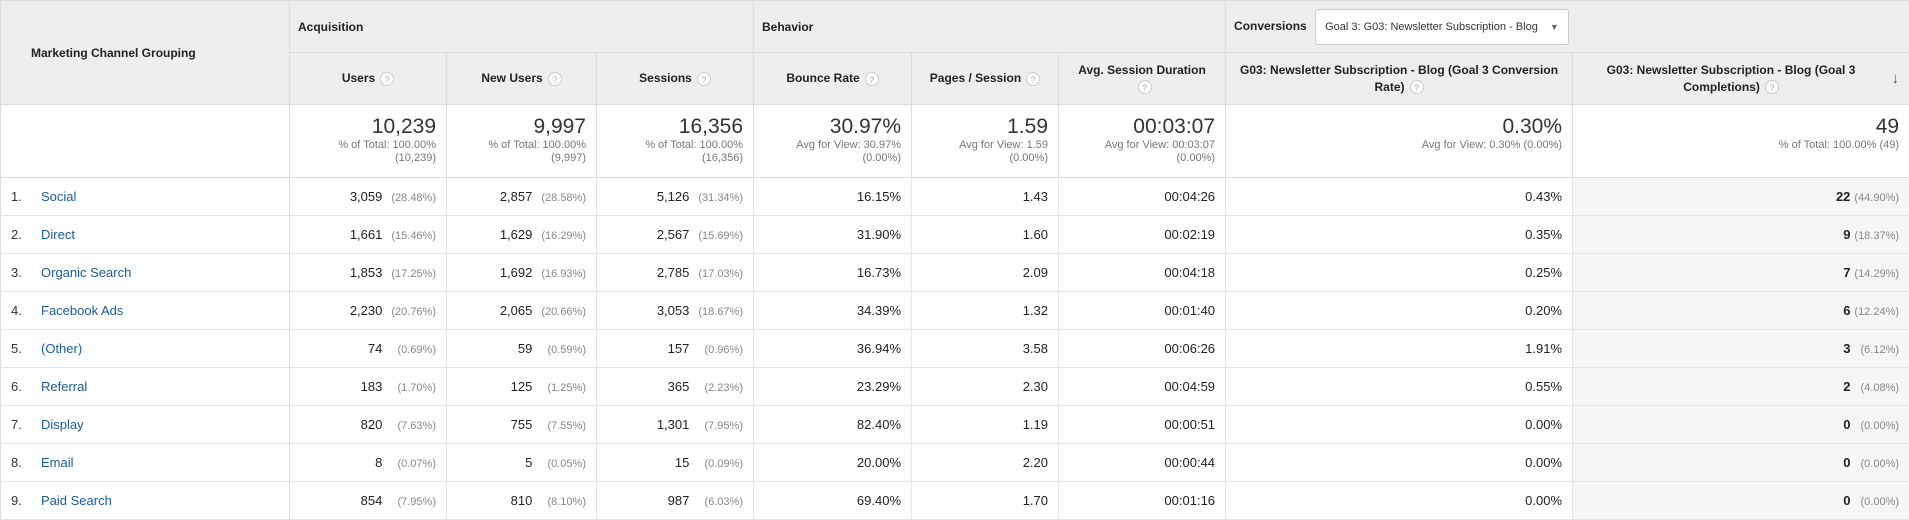 The image size is (1909, 520). I want to click on users-cell: 74 (0.69%), so click(368, 349).